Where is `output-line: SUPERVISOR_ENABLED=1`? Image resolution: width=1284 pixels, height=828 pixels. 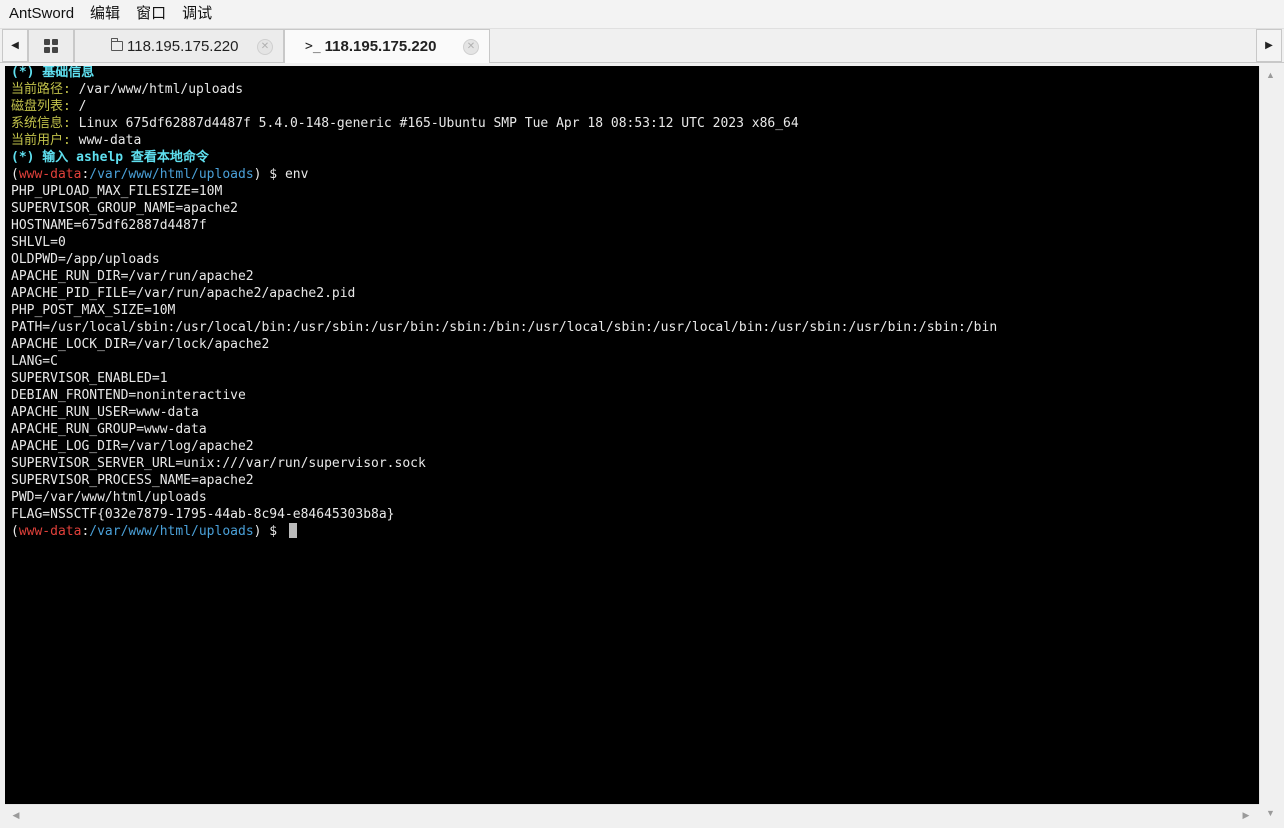
output-line: SUPERVISOR_ENABLED=1 is located at coordinates (89, 378).